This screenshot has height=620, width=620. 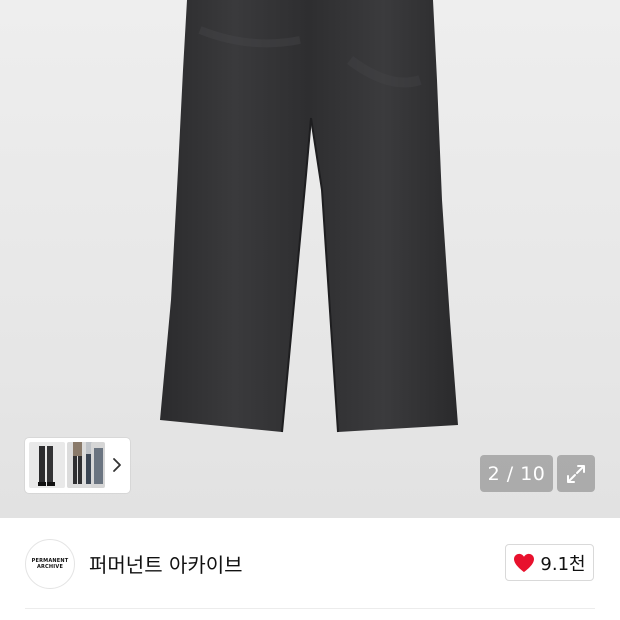 What do you see at coordinates (117, 465) in the screenshot?
I see `chevron-right-icon` at bounding box center [117, 465].